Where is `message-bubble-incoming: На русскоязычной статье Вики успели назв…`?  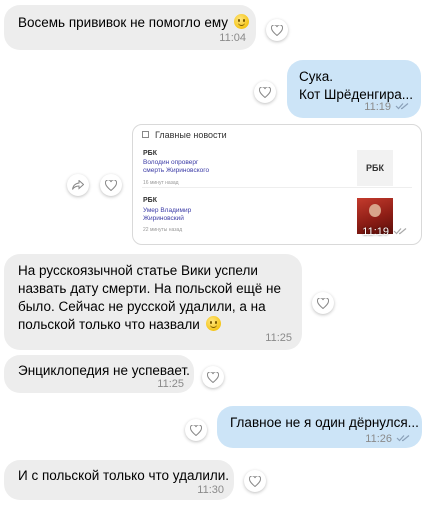
message-bubble-incoming: На русскоязычной статье Вики успели назв… is located at coordinates (153, 302).